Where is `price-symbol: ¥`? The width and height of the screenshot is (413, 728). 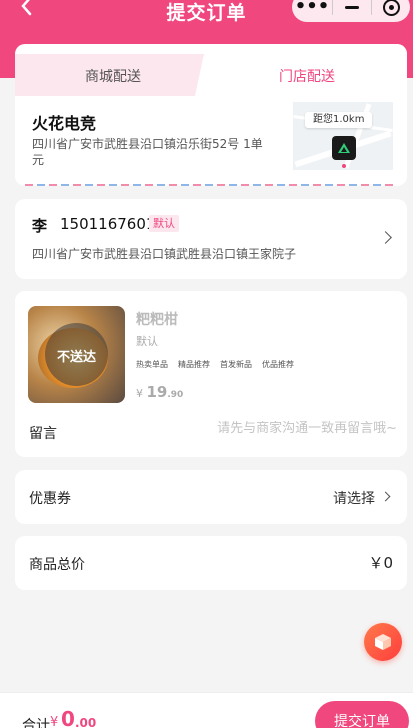
price-symbol: ¥ is located at coordinates (139, 393).